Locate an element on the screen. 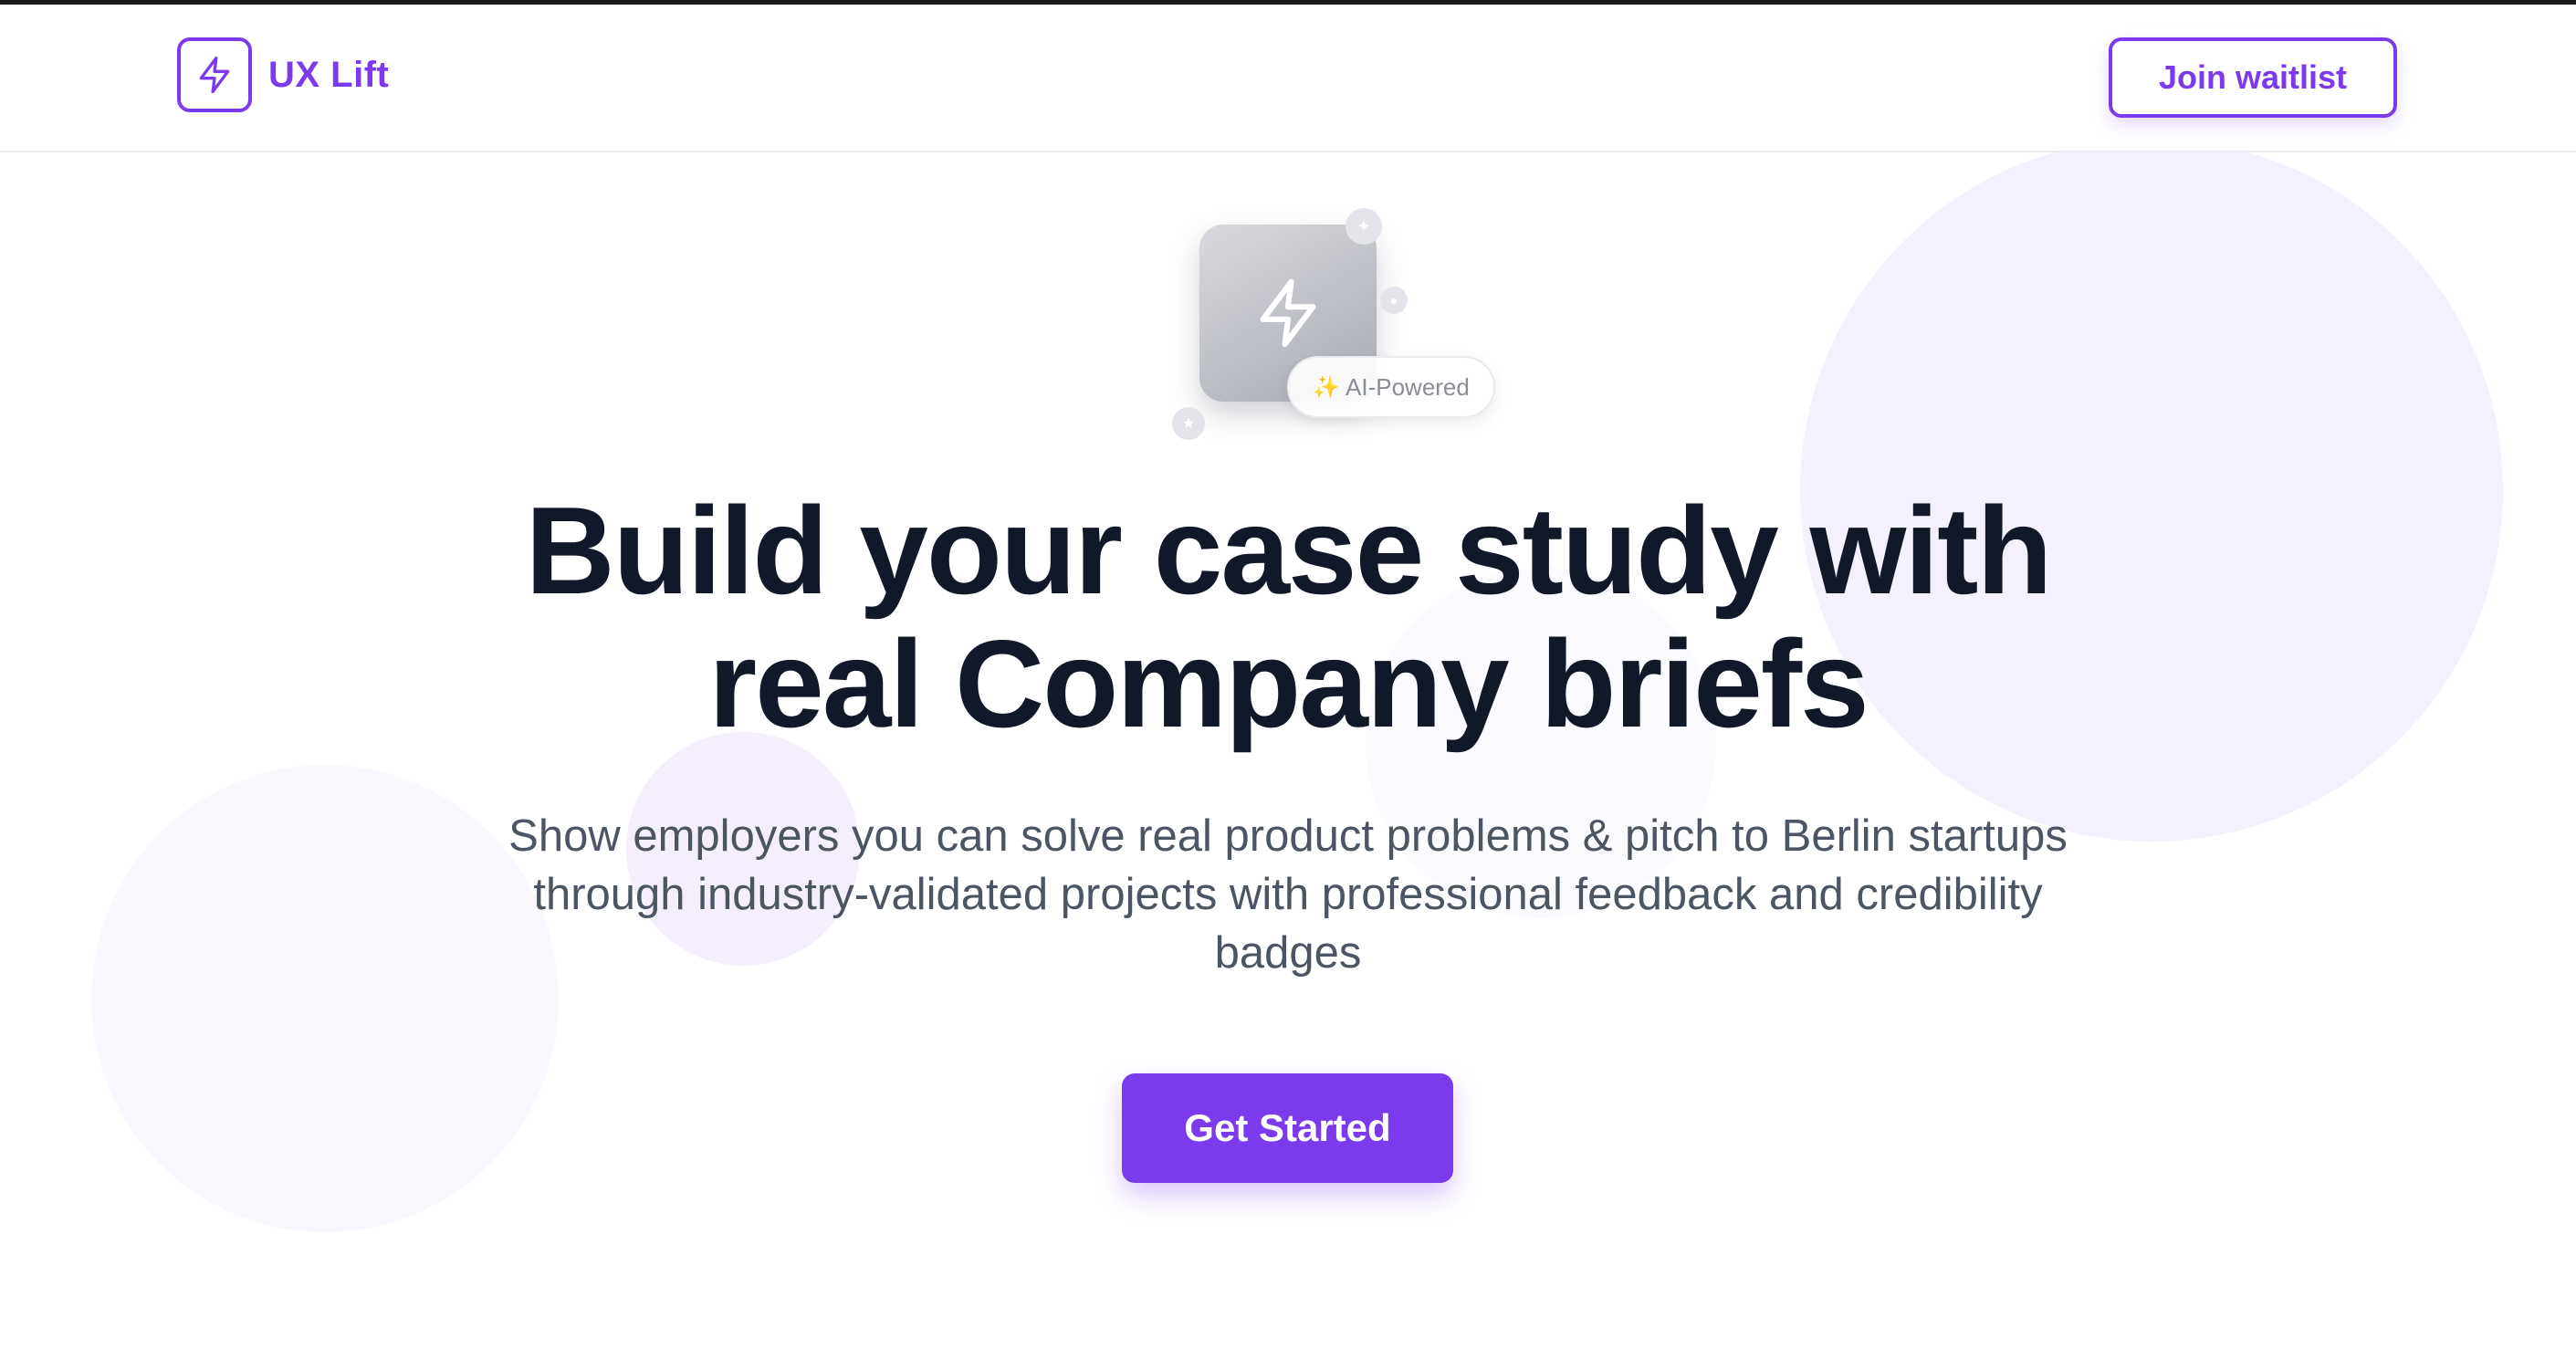  logo-icon-box is located at coordinates (214, 74).